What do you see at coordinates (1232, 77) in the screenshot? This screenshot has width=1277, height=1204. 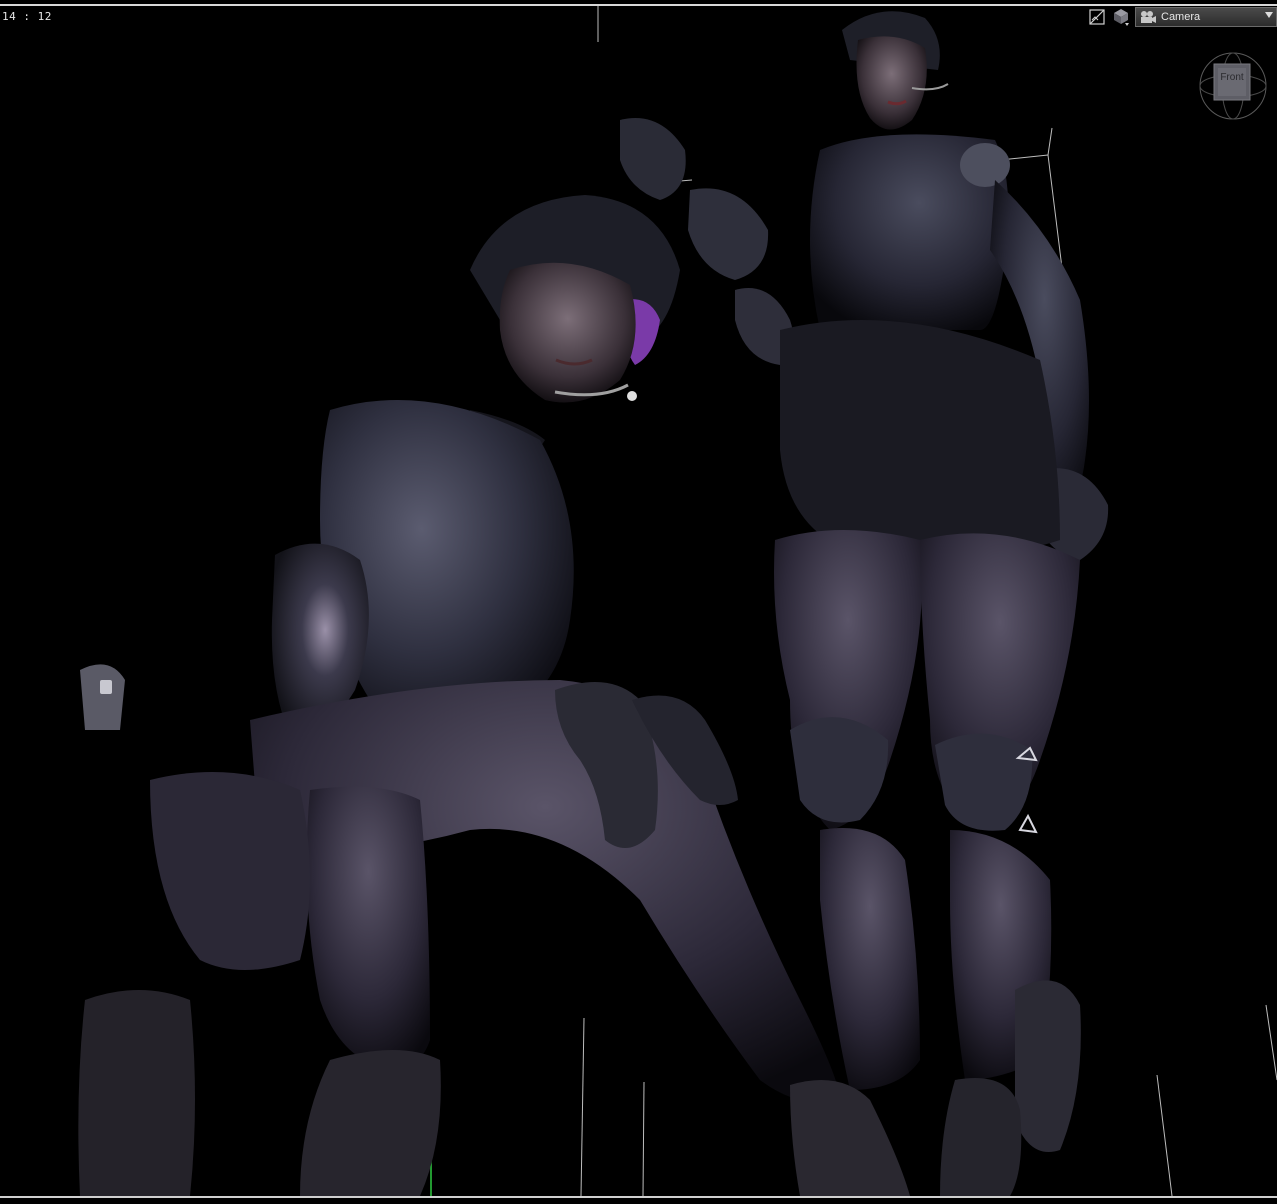 I see `view-cube-face-label: Front` at bounding box center [1232, 77].